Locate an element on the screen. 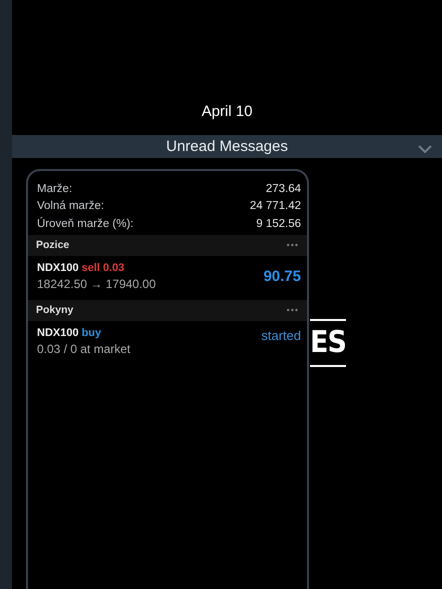 The width and height of the screenshot is (442, 589). trade-detail: 0.03 / 0 at market is located at coordinates (83, 349).